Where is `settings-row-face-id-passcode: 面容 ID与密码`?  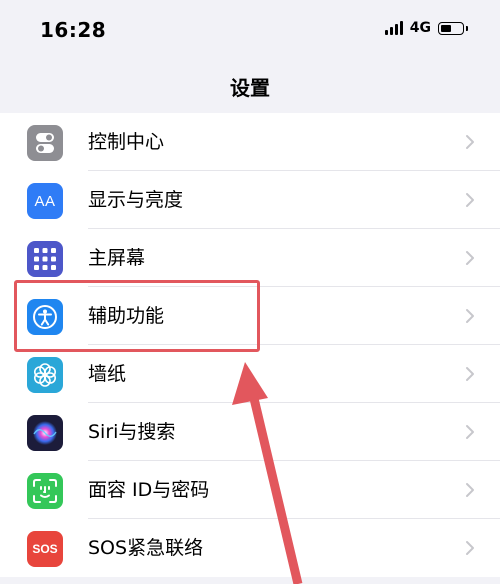 settings-row-face-id-passcode: 面容 ID与密码 is located at coordinates (250, 490).